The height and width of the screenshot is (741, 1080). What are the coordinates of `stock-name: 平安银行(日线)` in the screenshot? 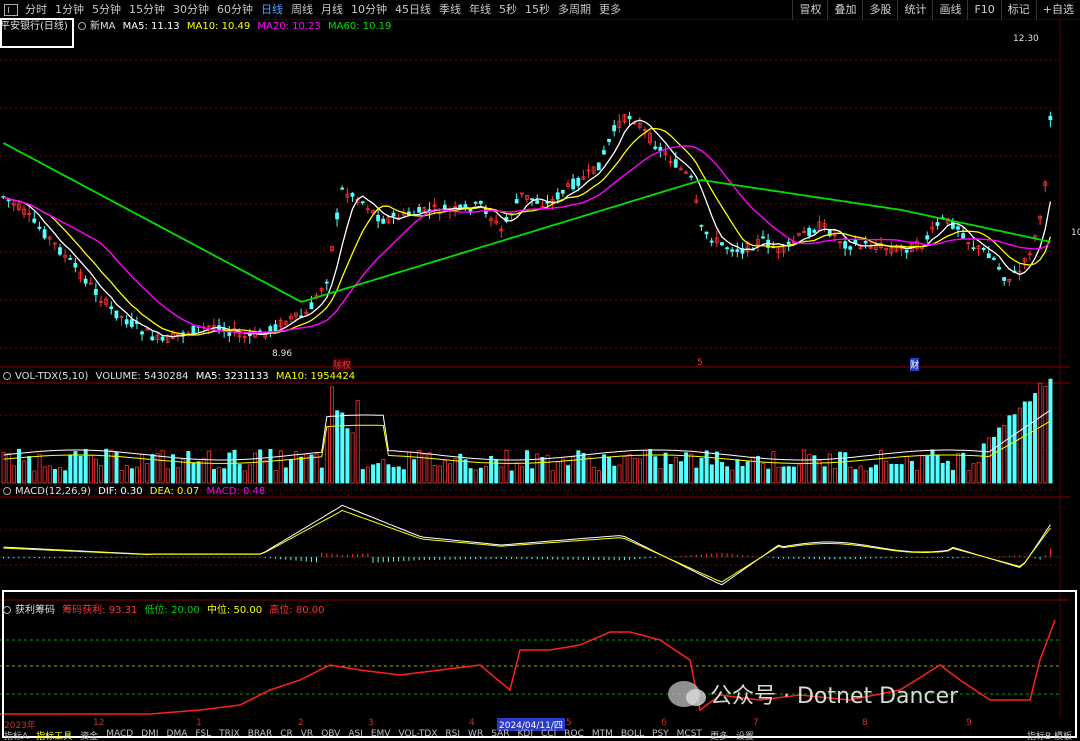 It's located at (34, 26).